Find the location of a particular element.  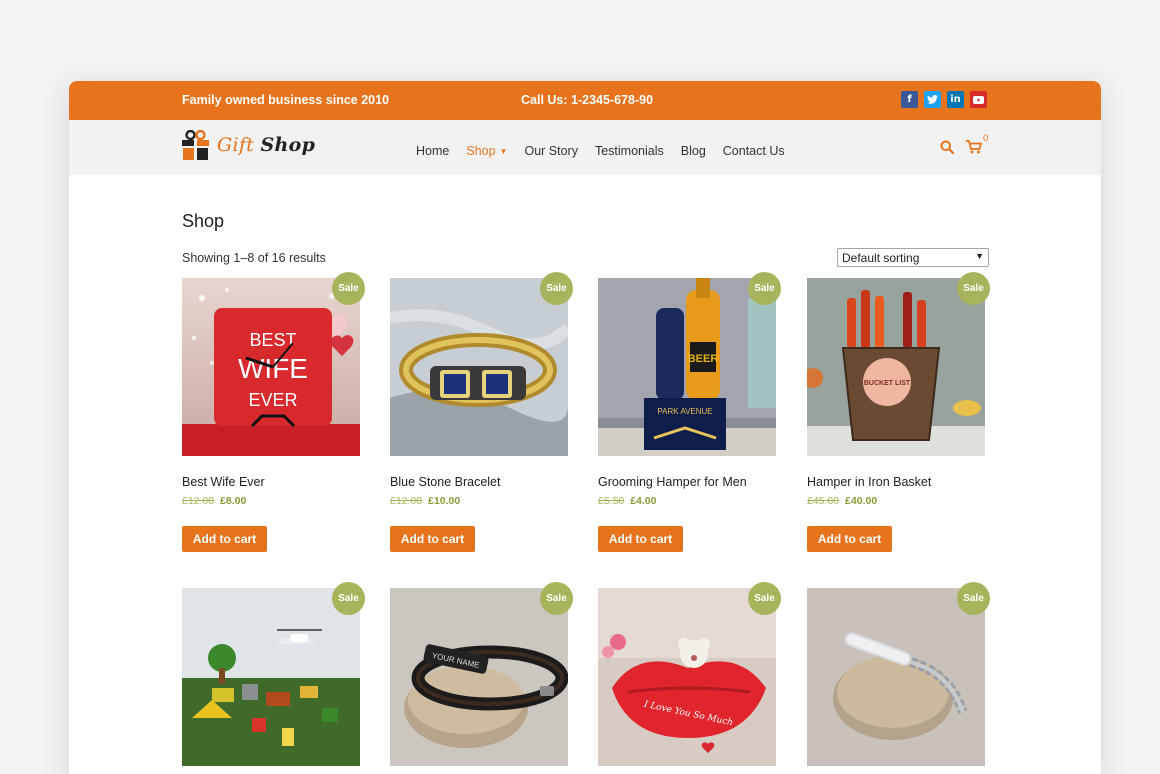

nav-shop: Shop ▼ is located at coordinates (486, 151).